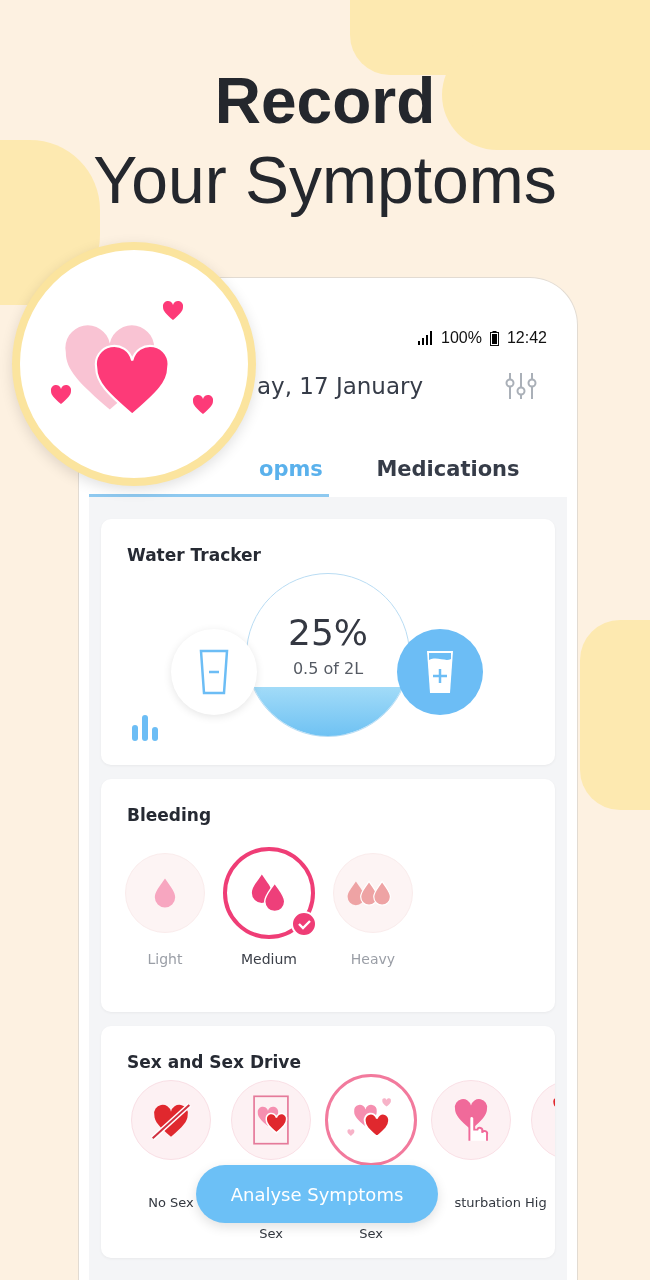  Describe the element at coordinates (214, 1062) in the screenshot. I see `card-title: Sex and Sex Drive` at that location.